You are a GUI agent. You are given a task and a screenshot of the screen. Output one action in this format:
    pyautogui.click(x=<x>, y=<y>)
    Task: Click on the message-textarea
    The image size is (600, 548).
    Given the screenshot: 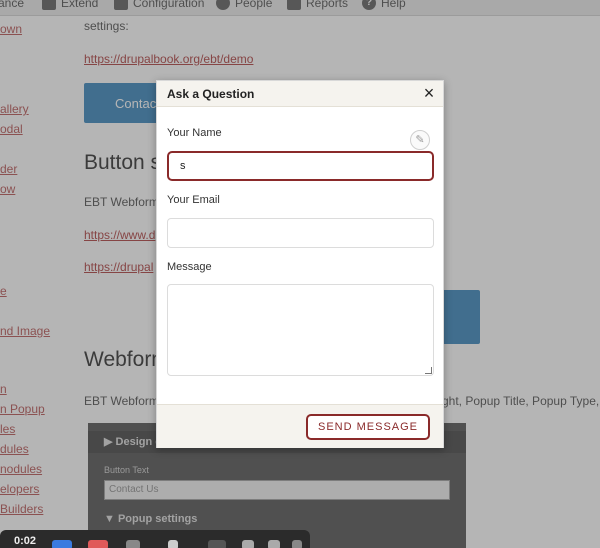 What is the action you would take?
    pyautogui.click(x=300, y=330)
    